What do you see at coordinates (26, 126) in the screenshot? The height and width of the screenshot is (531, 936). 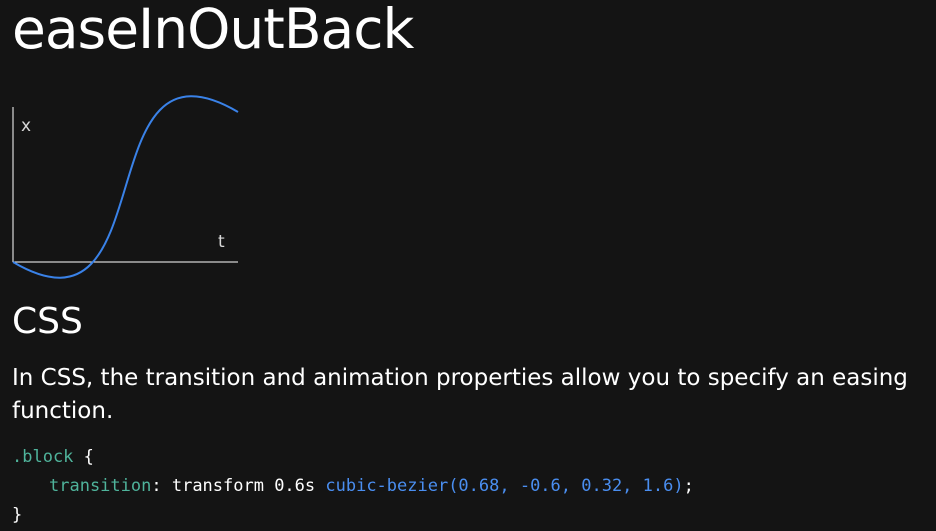 I see `y-axis-label: x` at bounding box center [26, 126].